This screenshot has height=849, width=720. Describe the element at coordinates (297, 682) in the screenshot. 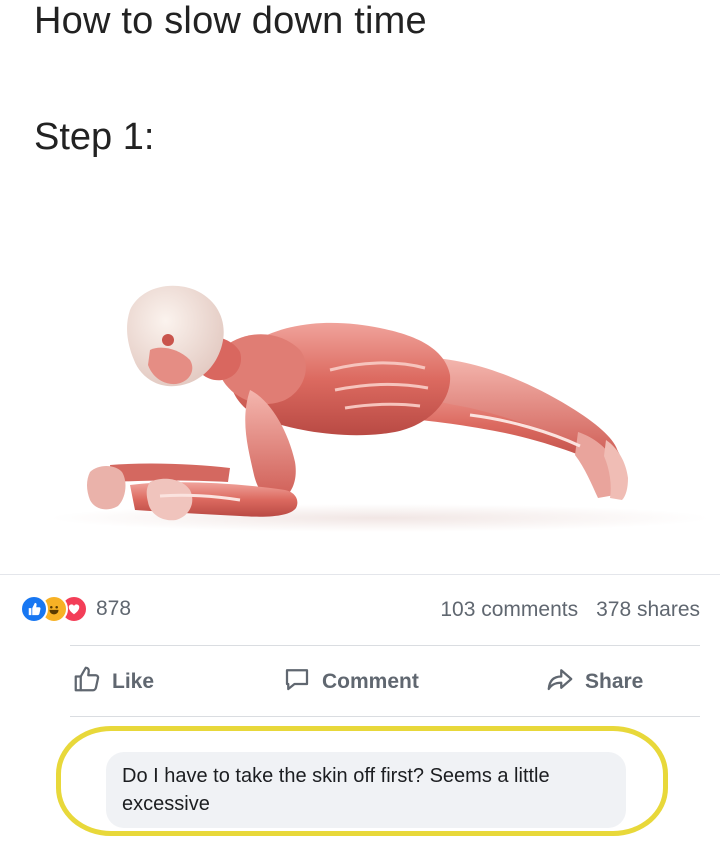

I see `speech-bubble-icon` at that location.